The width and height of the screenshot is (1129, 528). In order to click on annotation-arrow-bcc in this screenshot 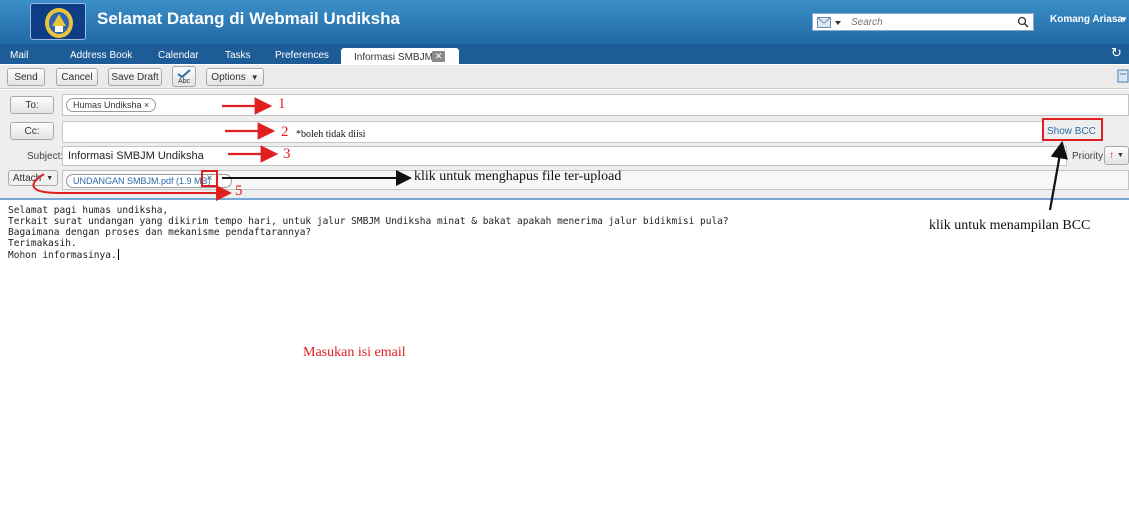, I will do `click(1058, 175)`.